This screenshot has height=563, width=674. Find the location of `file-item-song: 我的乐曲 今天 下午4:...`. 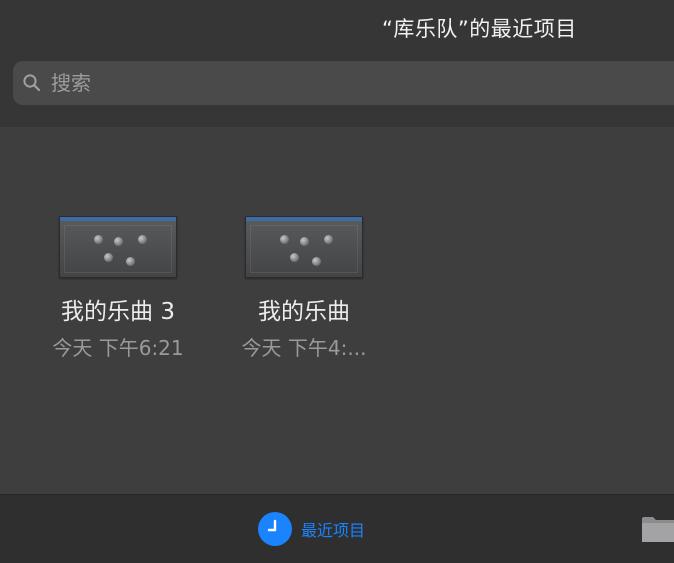

file-item-song: 我的乐曲 今天 下午4:... is located at coordinates (304, 288).